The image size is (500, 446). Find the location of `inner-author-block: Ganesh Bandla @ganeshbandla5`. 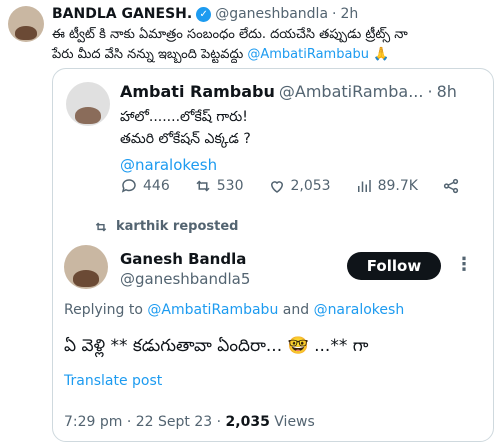

inner-author-block: Ganesh Bandla @ganeshbandla5 is located at coordinates (185, 269).